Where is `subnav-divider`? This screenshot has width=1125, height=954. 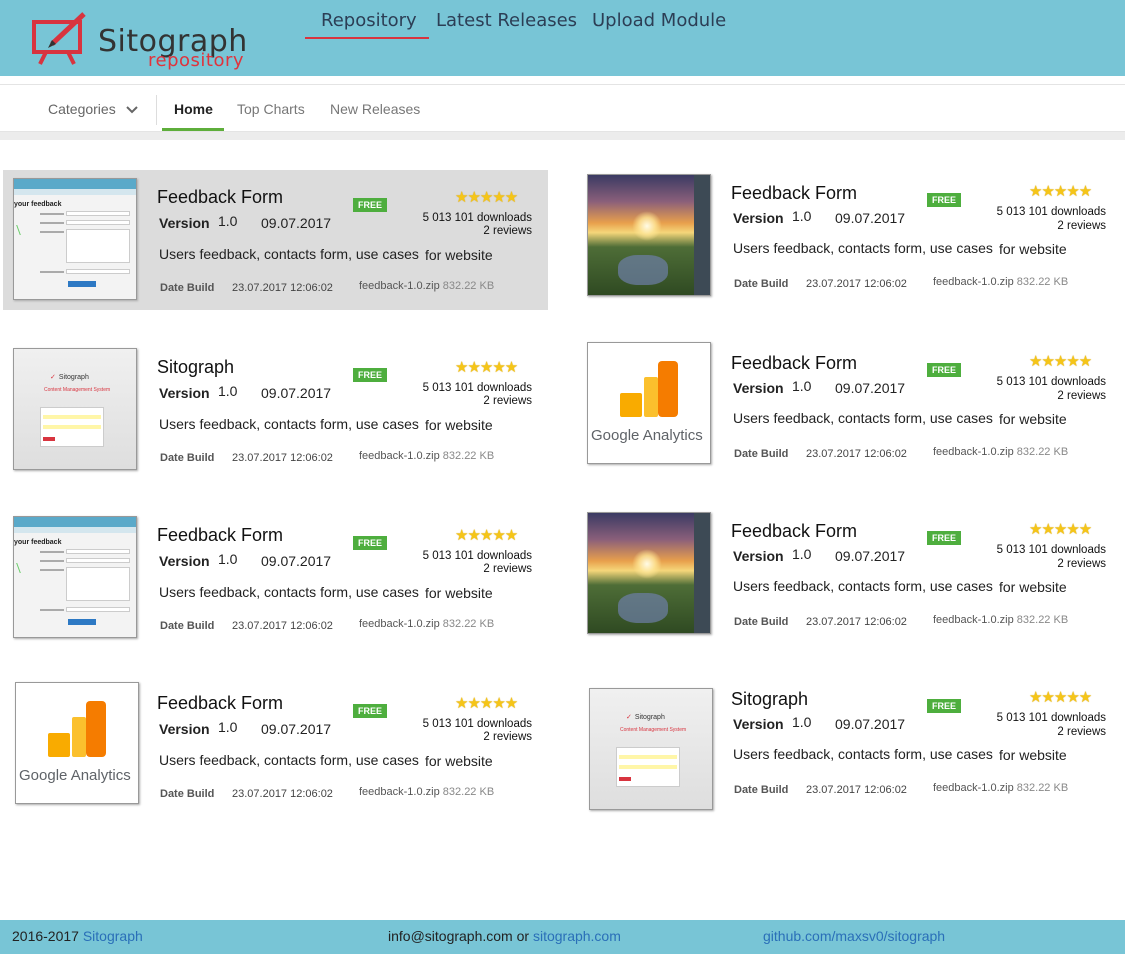
subnav-divider is located at coordinates (156, 110).